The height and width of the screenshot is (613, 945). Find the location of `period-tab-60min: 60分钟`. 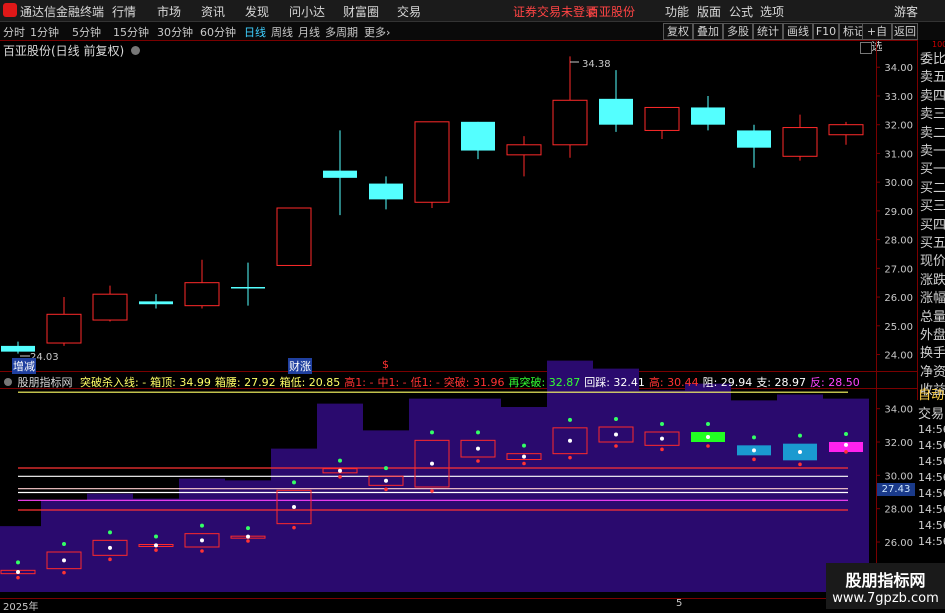

period-tab-60min: 60分钟 is located at coordinates (218, 32).